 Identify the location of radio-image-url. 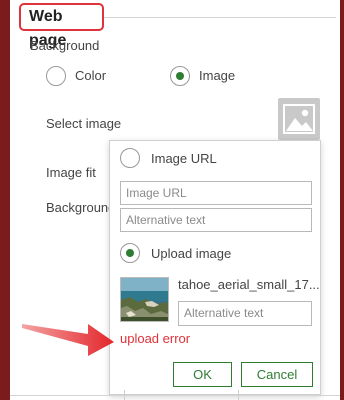
(130, 158).